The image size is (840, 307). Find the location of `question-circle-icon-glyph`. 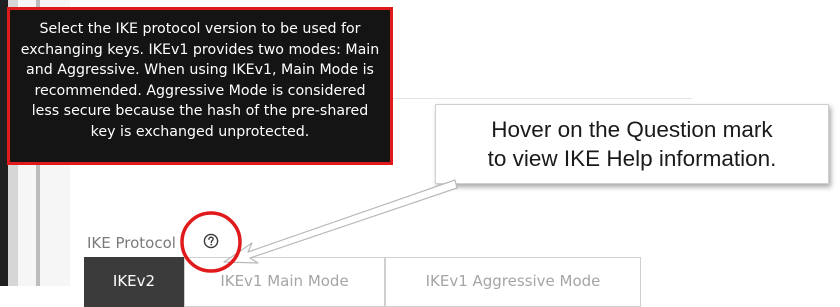

question-circle-icon-glyph is located at coordinates (211, 241).